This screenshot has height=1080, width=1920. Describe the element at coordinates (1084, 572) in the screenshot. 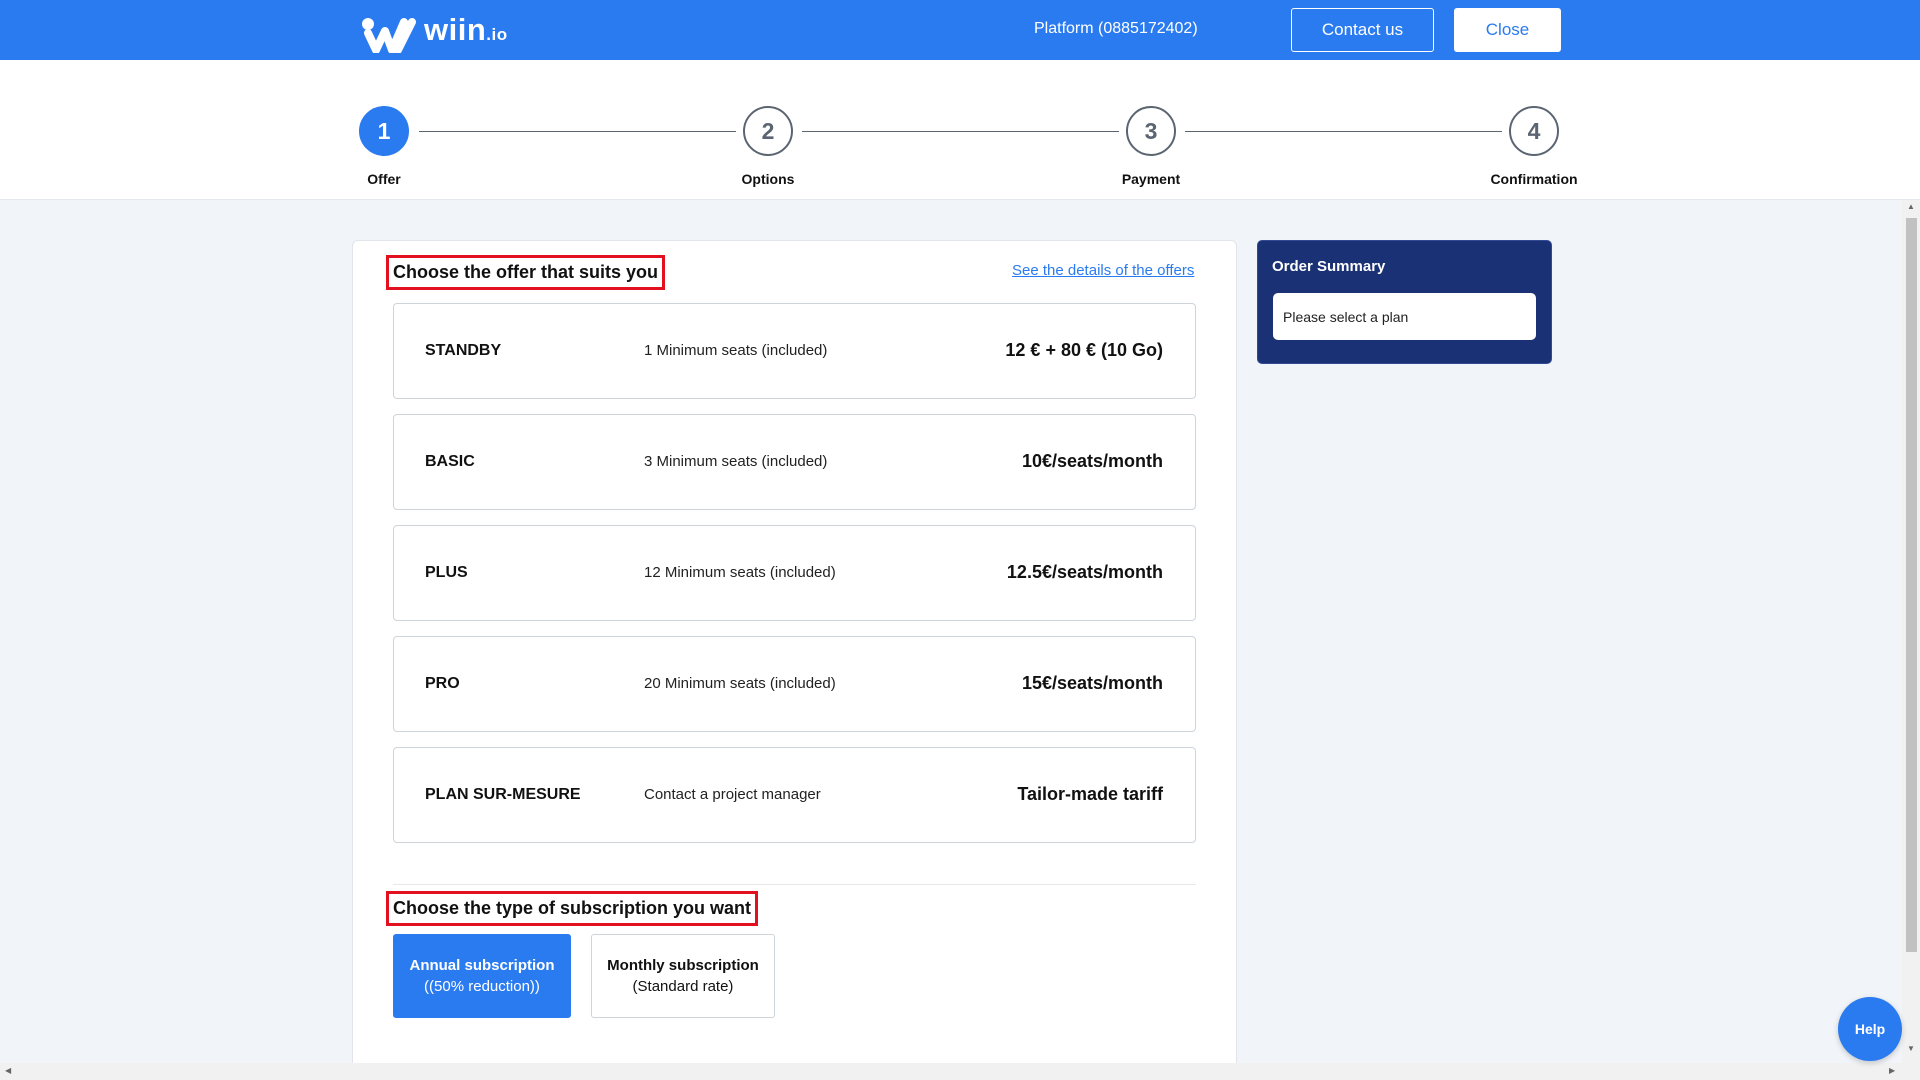

I see `plan-price: 12.5€/seats/month` at that location.